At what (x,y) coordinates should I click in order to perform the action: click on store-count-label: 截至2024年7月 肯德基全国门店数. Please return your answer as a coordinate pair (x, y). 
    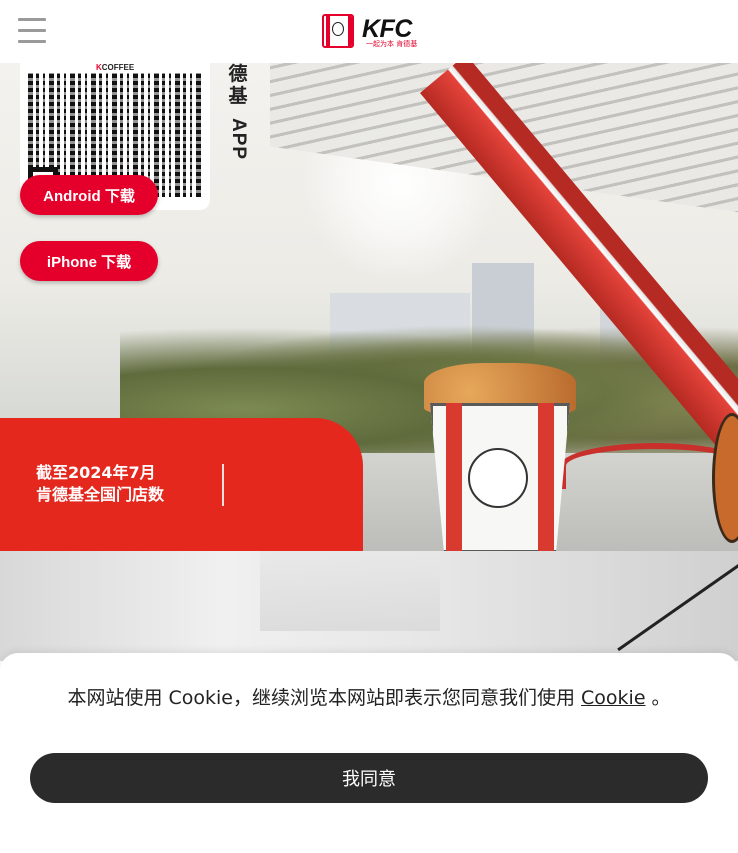
    Looking at the image, I should click on (100, 483).